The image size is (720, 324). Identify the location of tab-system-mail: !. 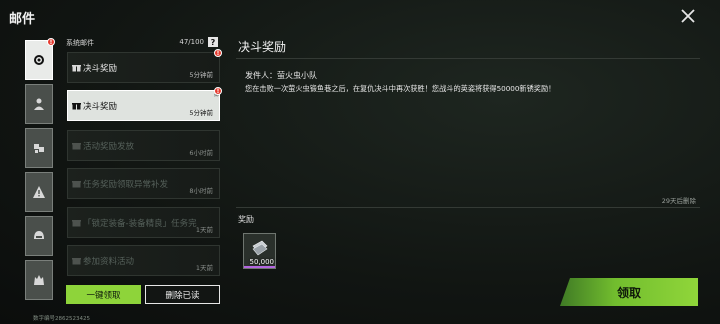
(40, 59).